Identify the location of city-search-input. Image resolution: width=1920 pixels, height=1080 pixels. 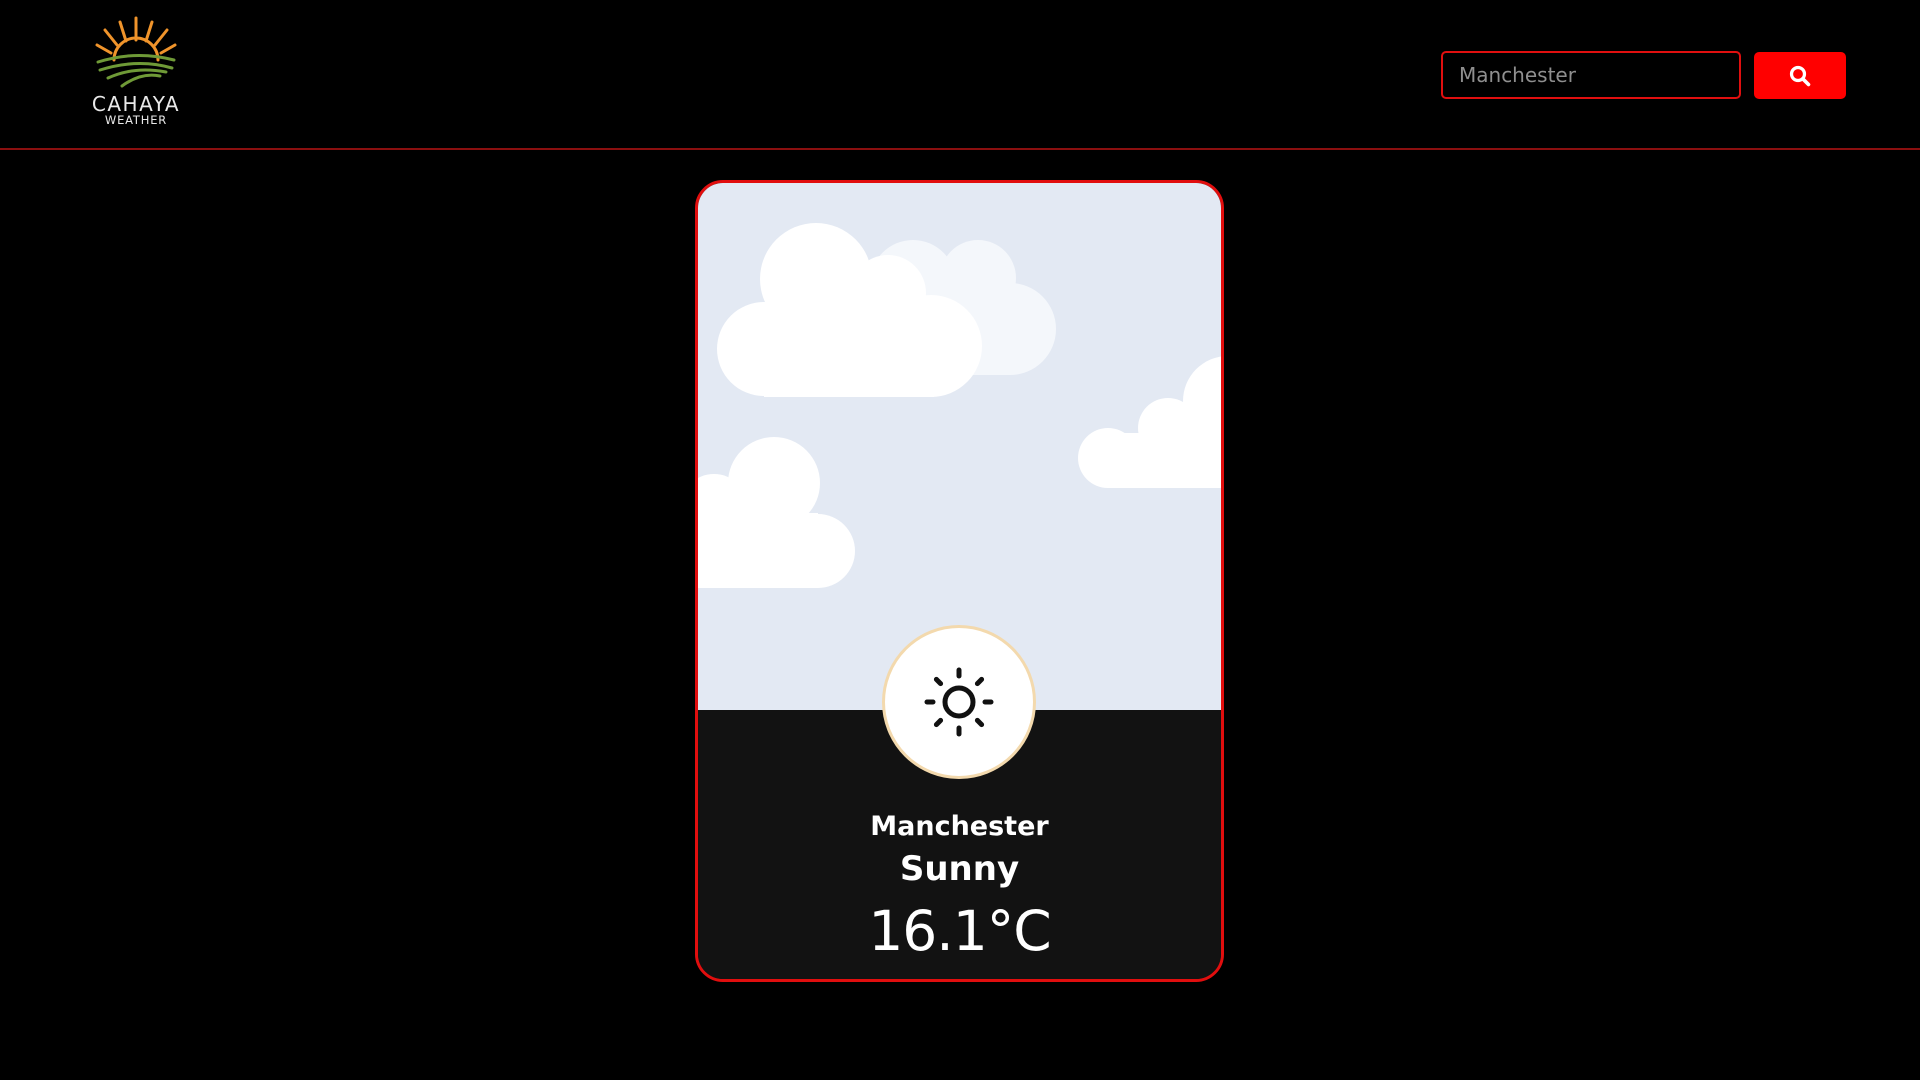
(1591, 75).